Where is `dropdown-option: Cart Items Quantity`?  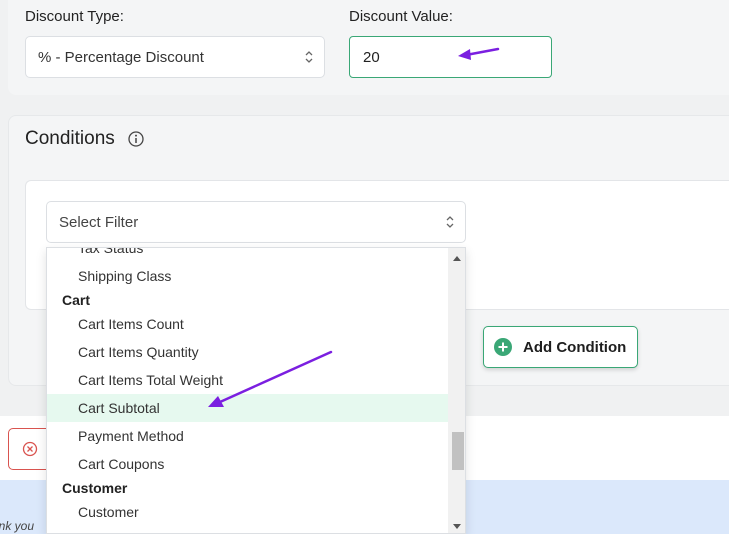
dropdown-option: Cart Items Quantity is located at coordinates (248, 352).